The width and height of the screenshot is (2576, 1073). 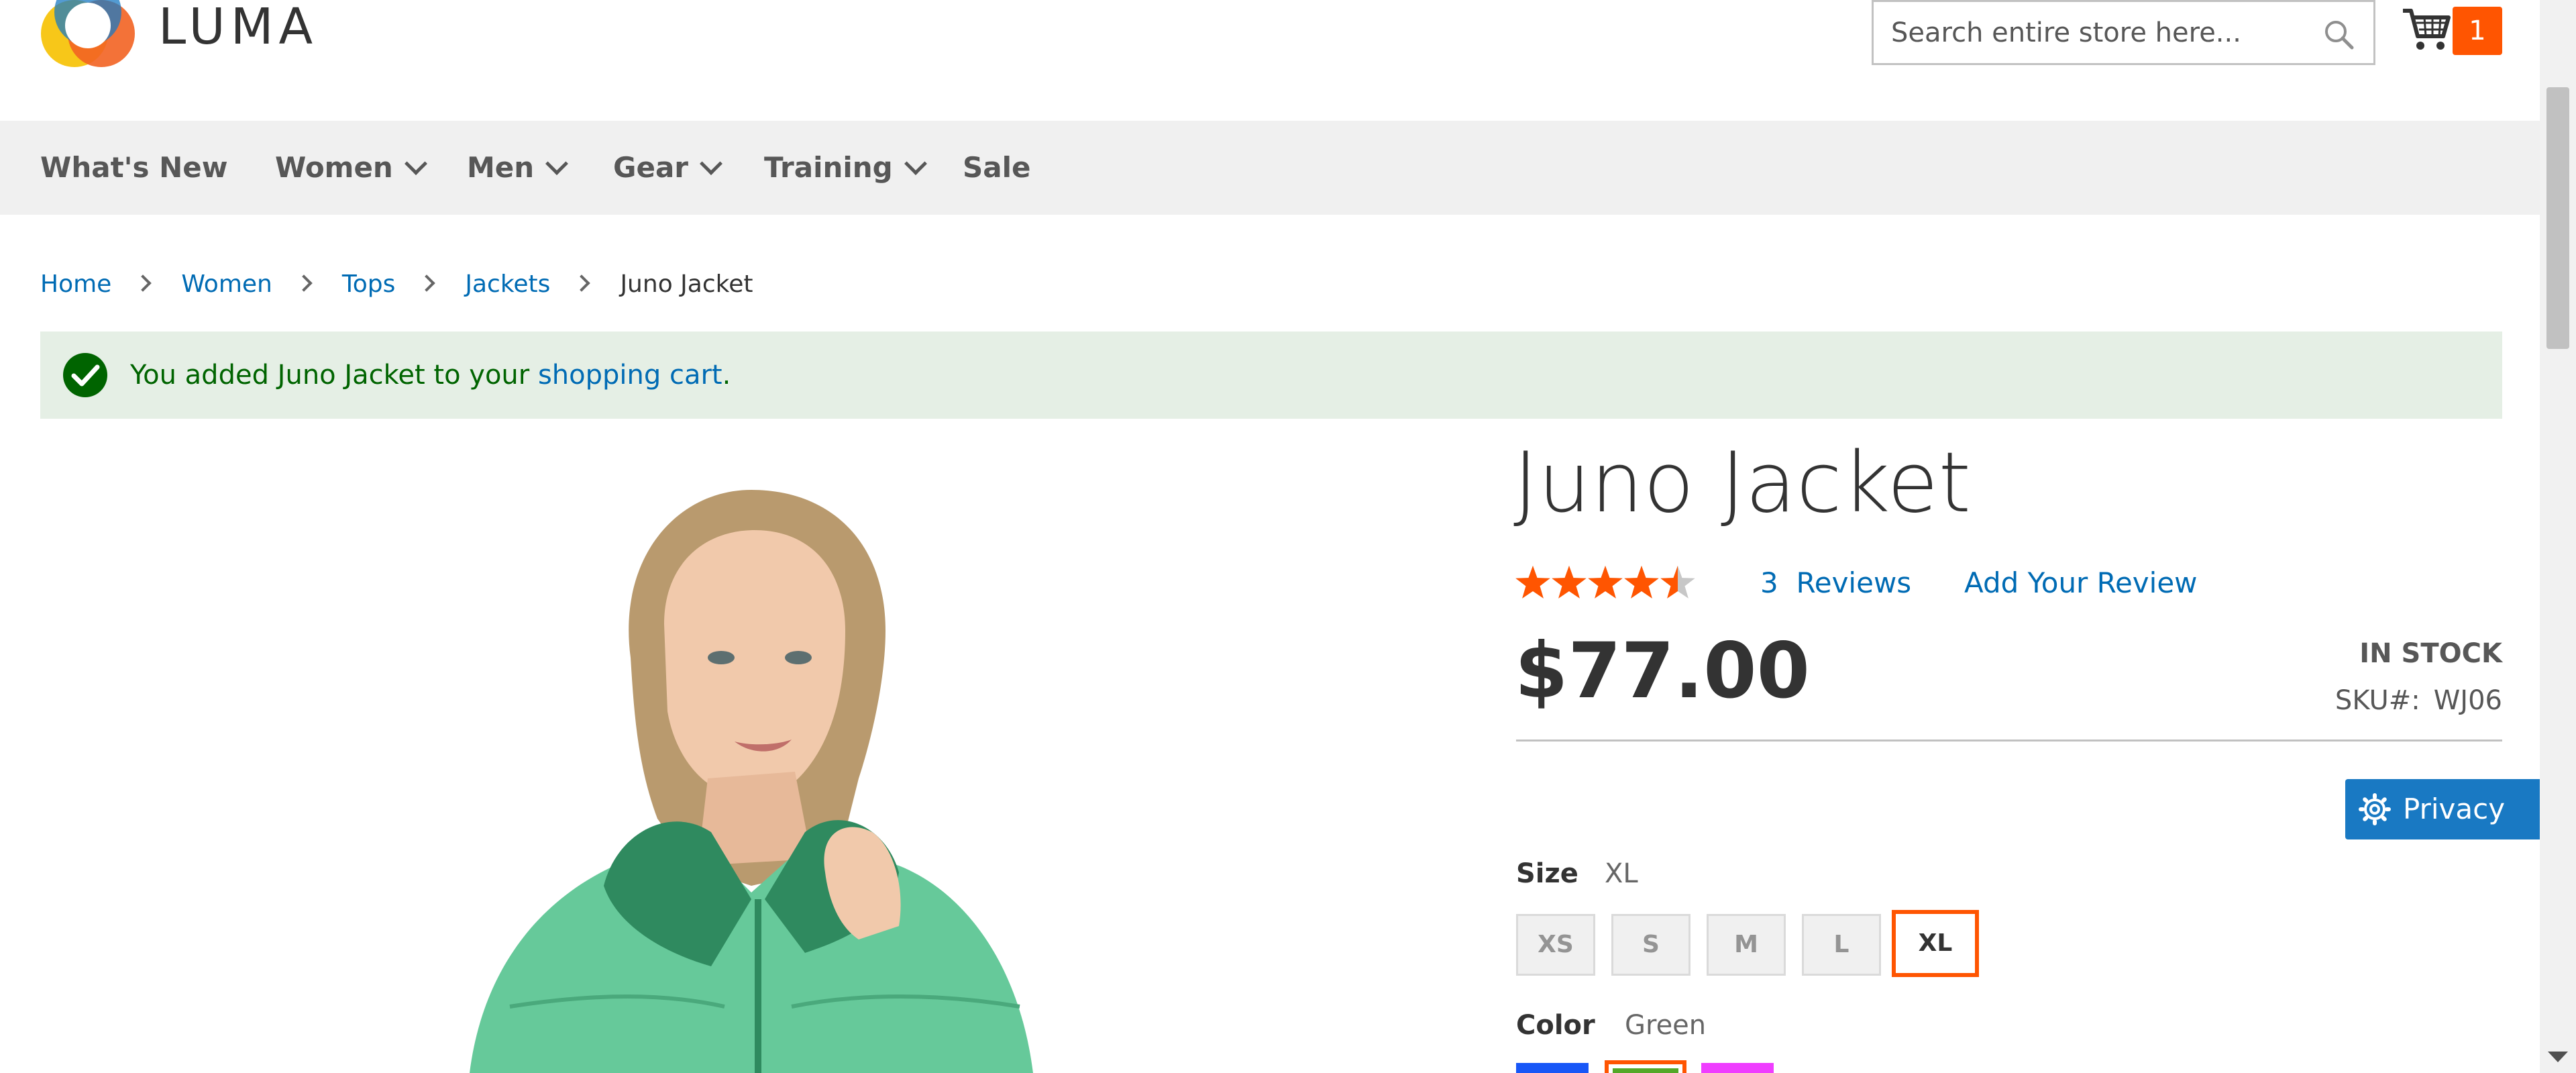 I want to click on nav-item-label: Sale, so click(x=997, y=167).